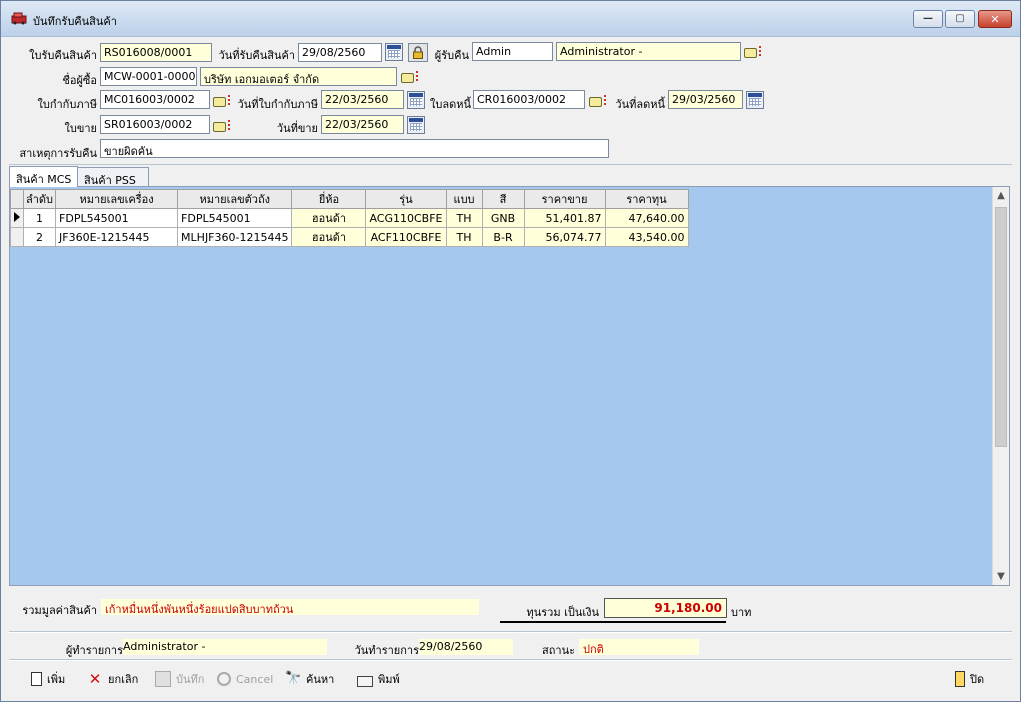  Describe the element at coordinates (503, 199) in the screenshot. I see `col-color: สี` at that location.